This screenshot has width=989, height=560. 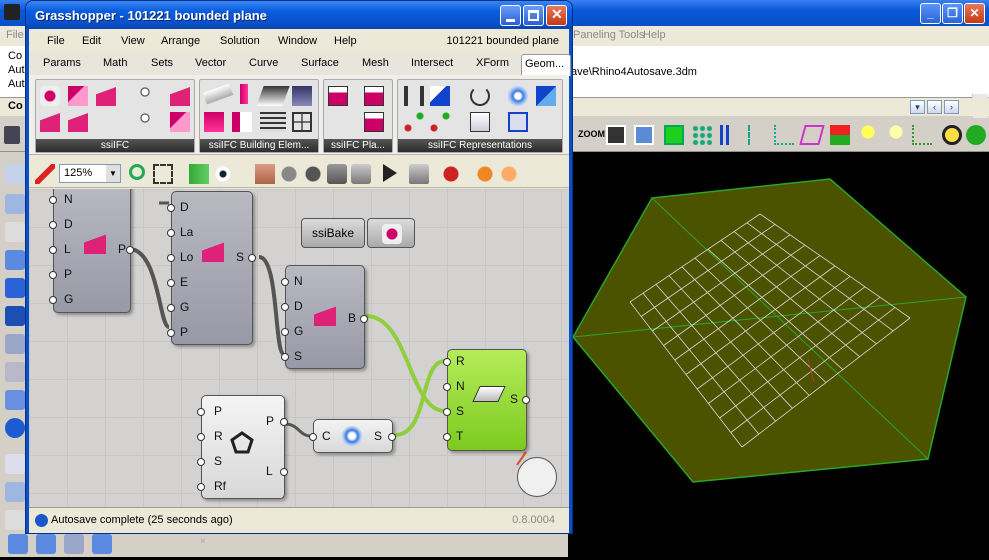 What do you see at coordinates (896, 135) in the screenshot?
I see `bulb-off-icon` at bounding box center [896, 135].